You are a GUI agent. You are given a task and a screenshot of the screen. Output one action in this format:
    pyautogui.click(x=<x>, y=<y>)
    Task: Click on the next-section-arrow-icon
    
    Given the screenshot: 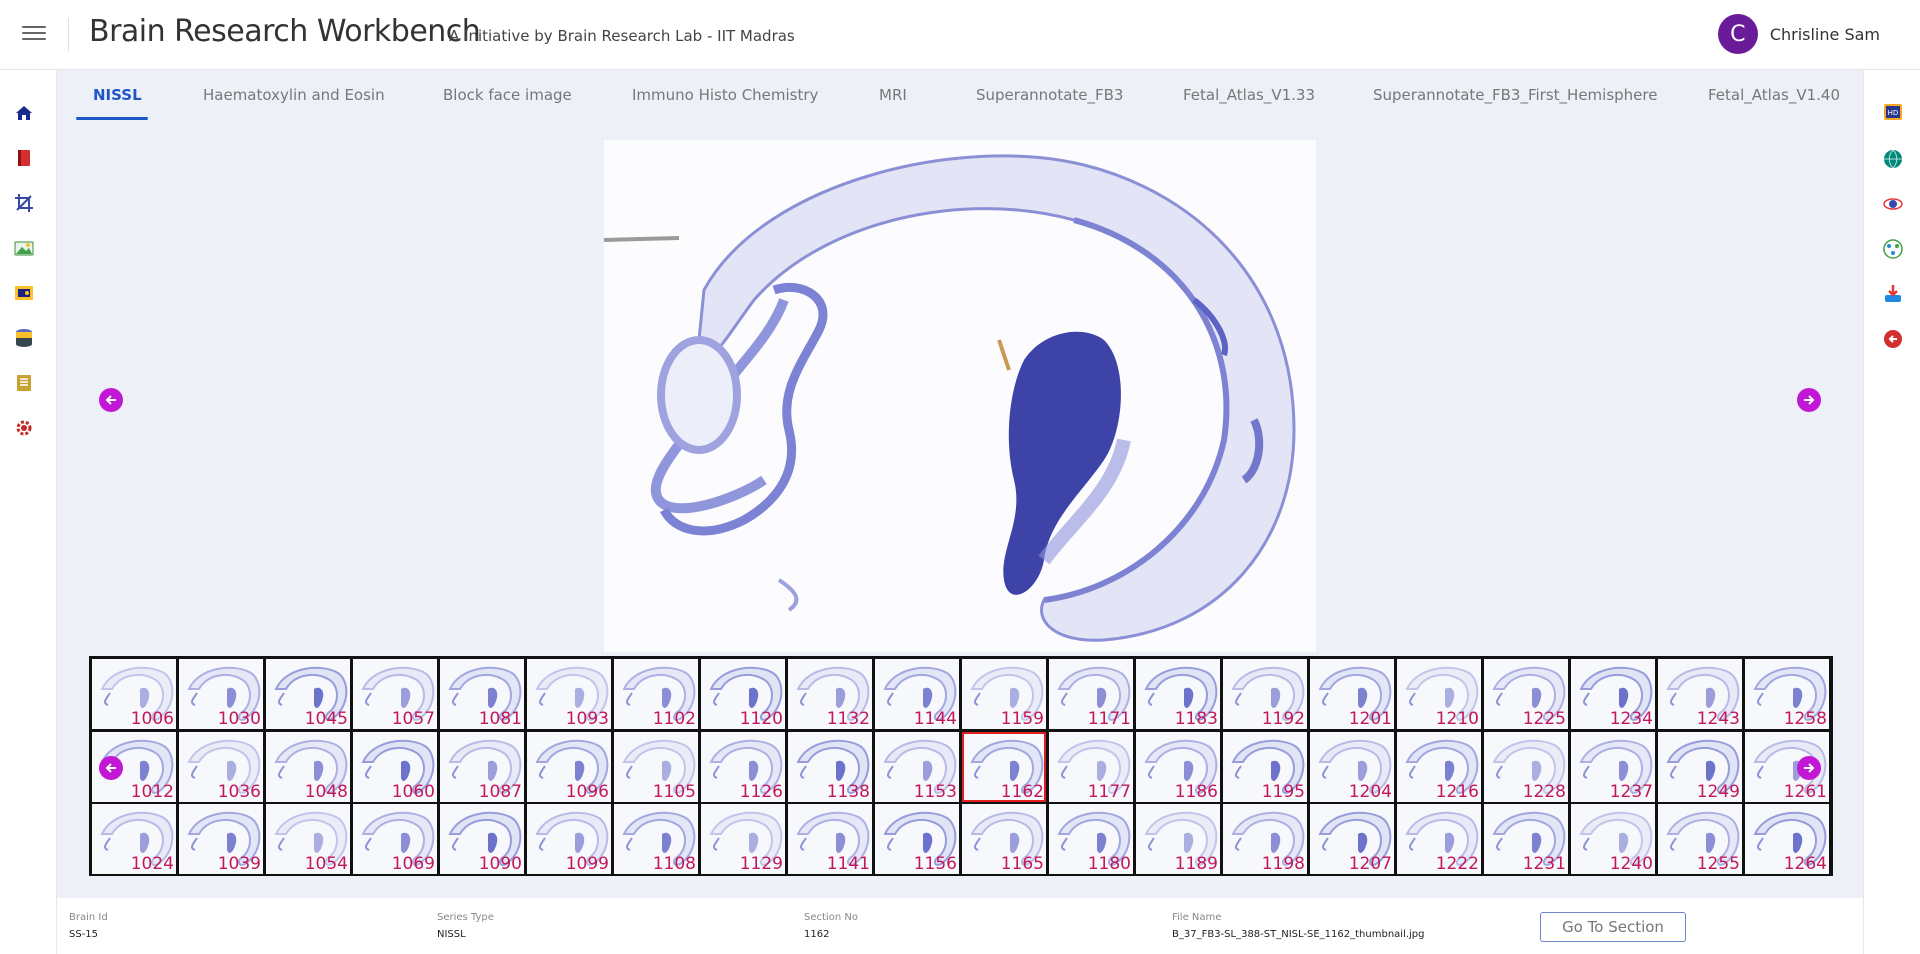 What is the action you would take?
    pyautogui.click(x=1809, y=400)
    